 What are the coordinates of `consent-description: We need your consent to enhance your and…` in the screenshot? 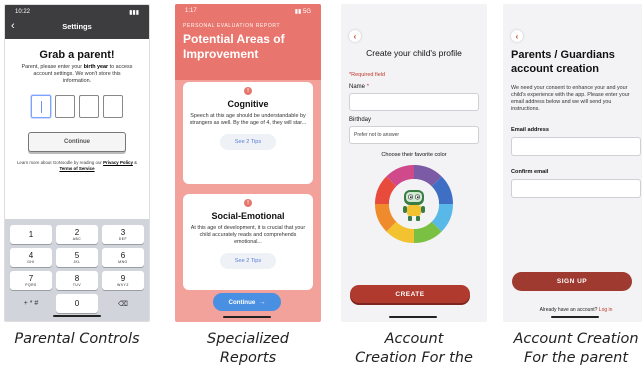 It's located at (570, 98).